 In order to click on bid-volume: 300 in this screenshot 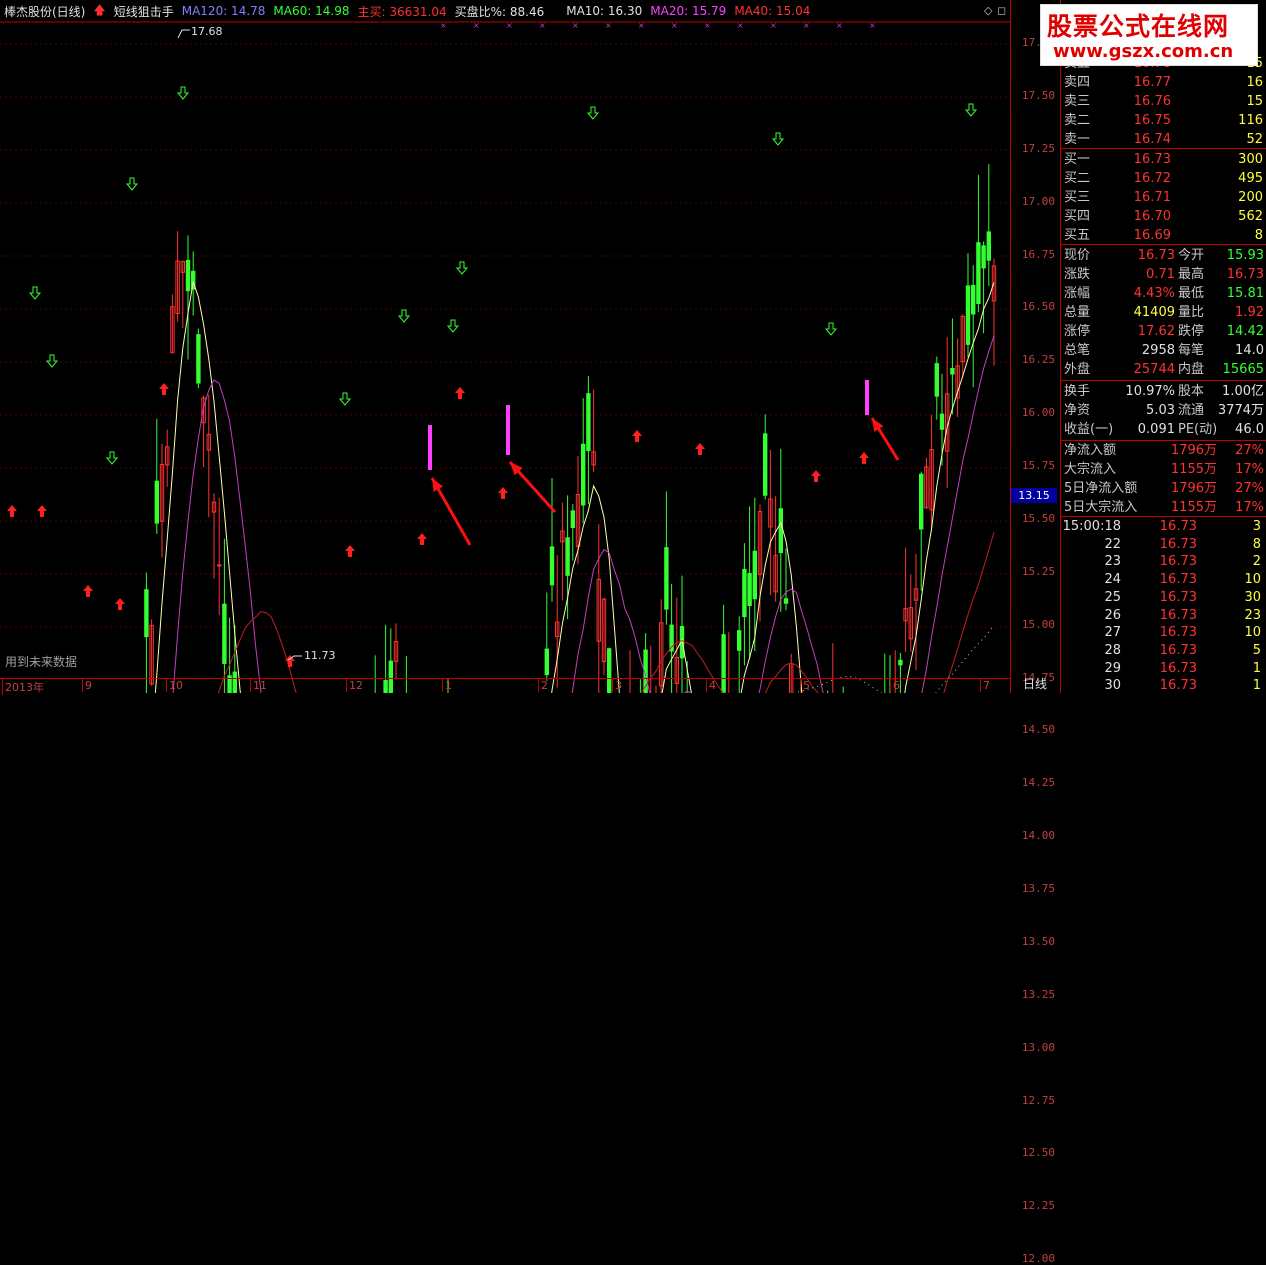, I will do `click(1250, 159)`.